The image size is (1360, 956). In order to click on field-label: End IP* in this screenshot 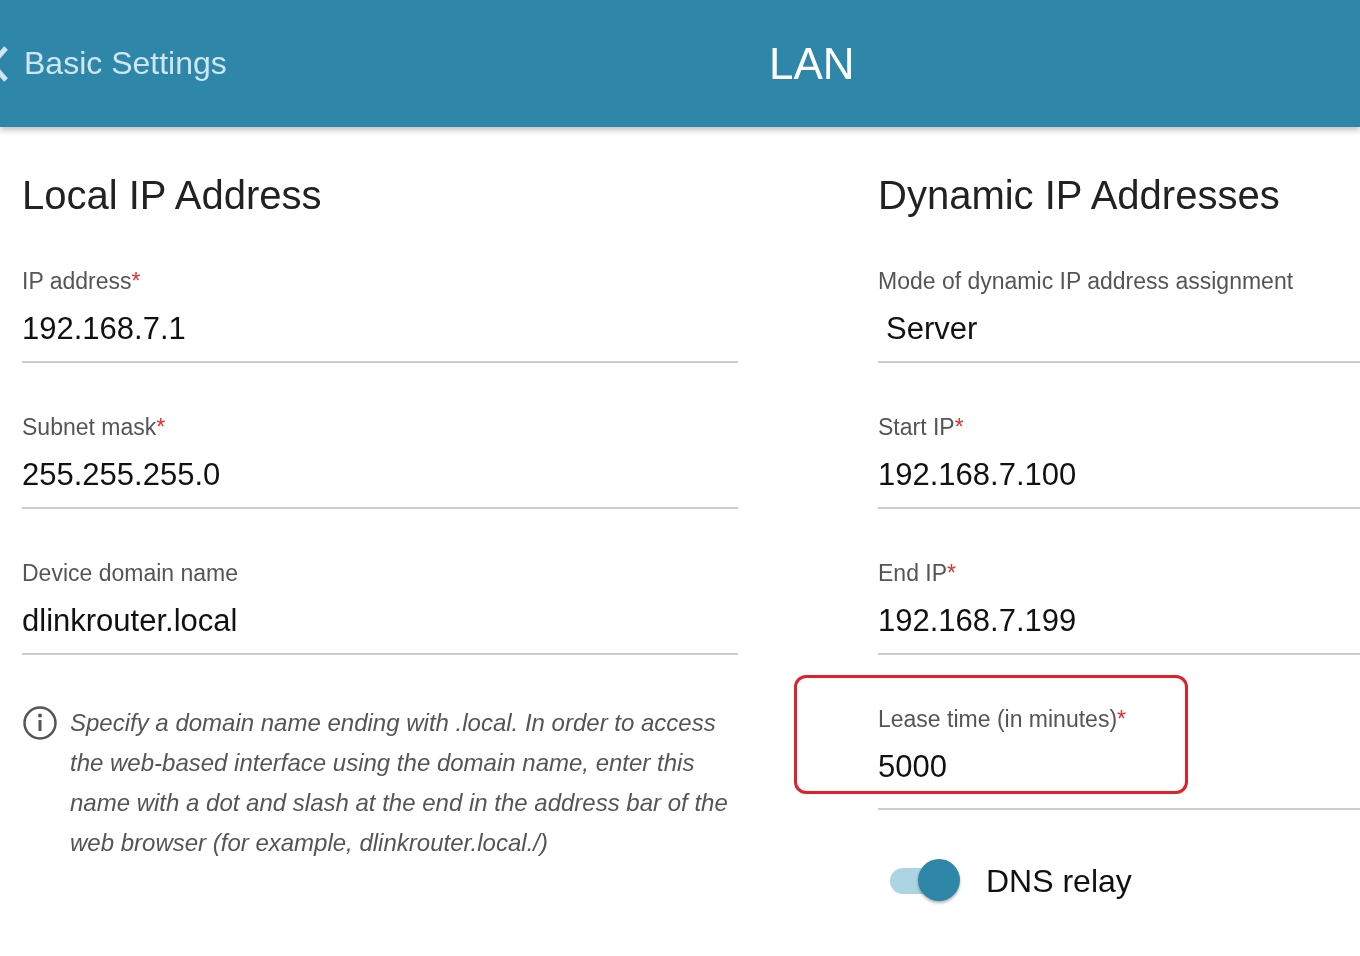, I will do `click(917, 573)`.